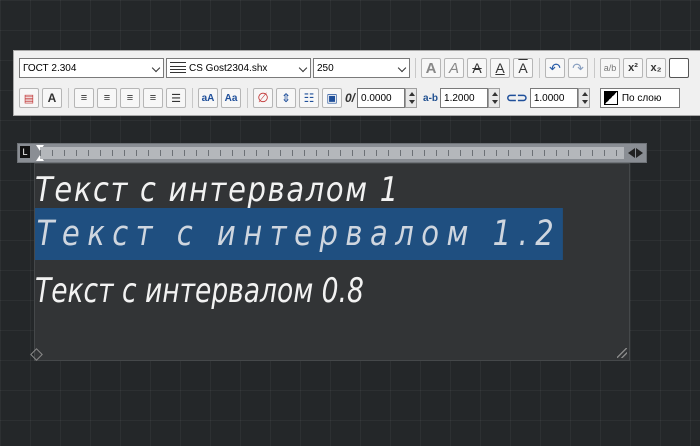 The image size is (700, 446). Describe the element at coordinates (631, 153) in the screenshot. I see `width-shrink-icon` at that location.